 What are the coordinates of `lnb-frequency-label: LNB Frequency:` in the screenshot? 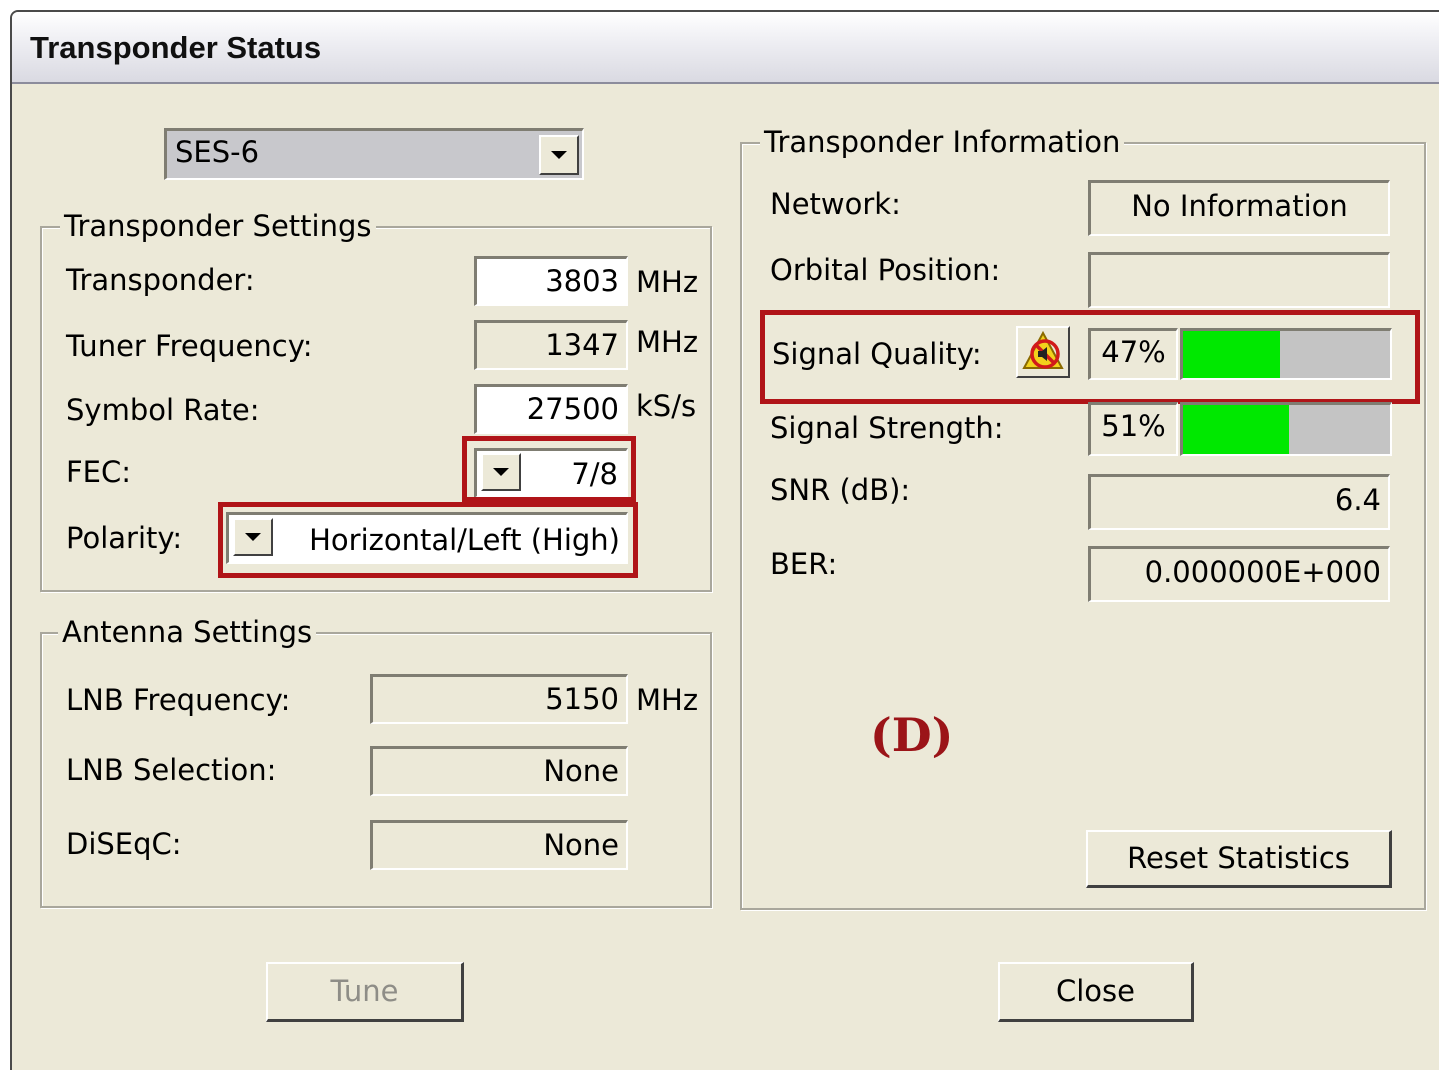 It's located at (178, 700).